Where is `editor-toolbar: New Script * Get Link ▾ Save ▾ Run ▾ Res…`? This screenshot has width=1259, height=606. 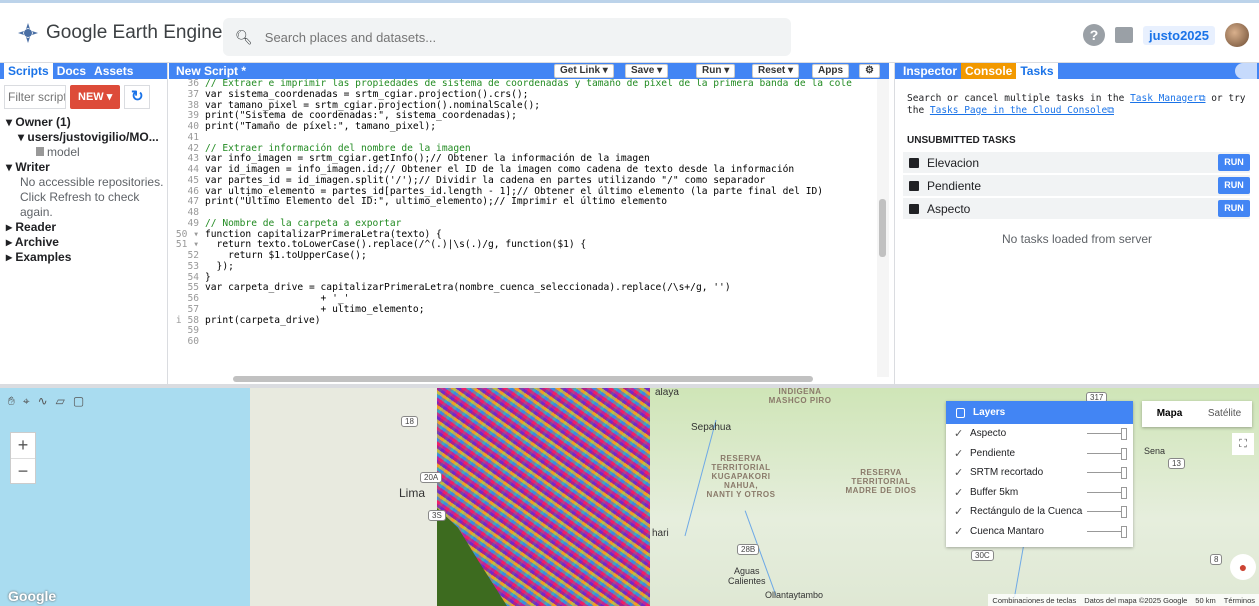
editor-toolbar: New Script * Get Link ▾ Save ▾ Run ▾ Res… is located at coordinates (529, 71).